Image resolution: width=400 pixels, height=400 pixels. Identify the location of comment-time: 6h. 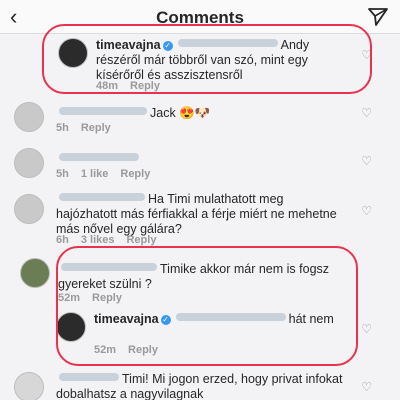
(62, 240).